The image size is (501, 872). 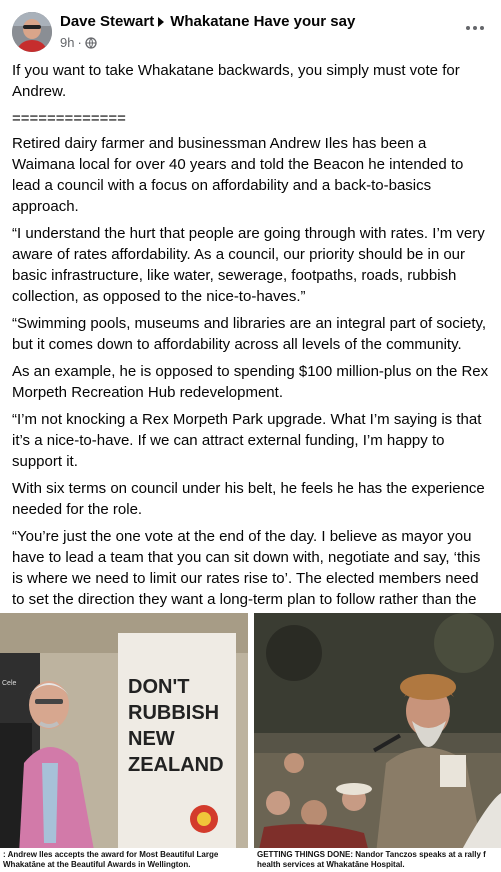 I want to click on globe-icon, so click(x=91, y=42).